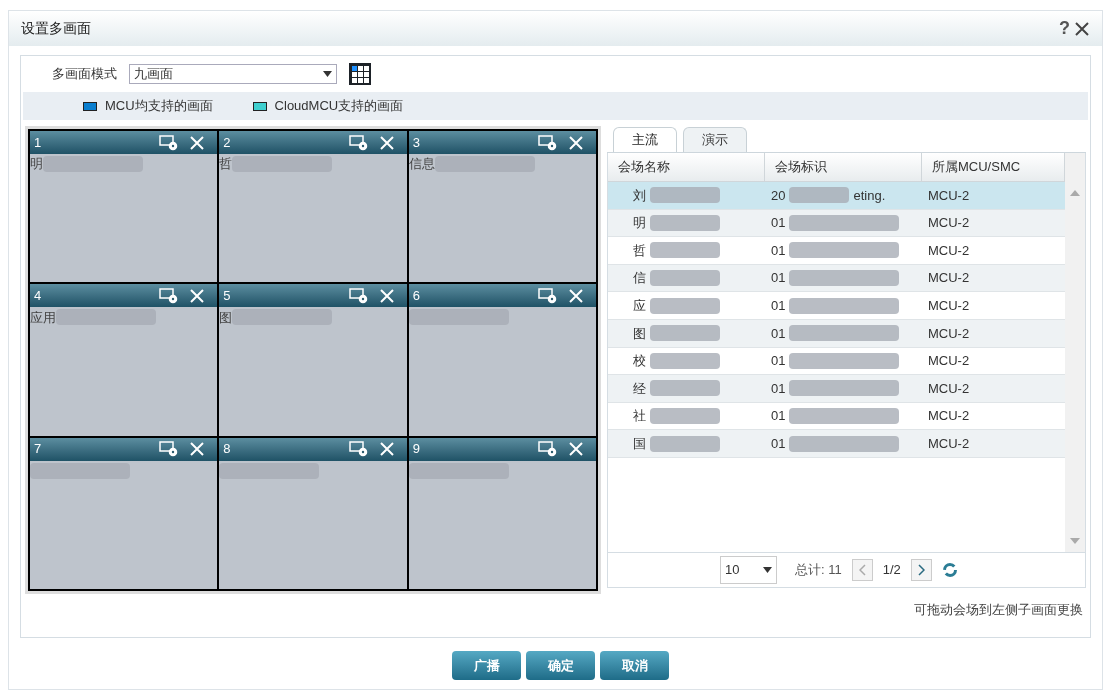 This screenshot has width=1103, height=695. I want to click on page-indicator: 1/2, so click(891, 570).